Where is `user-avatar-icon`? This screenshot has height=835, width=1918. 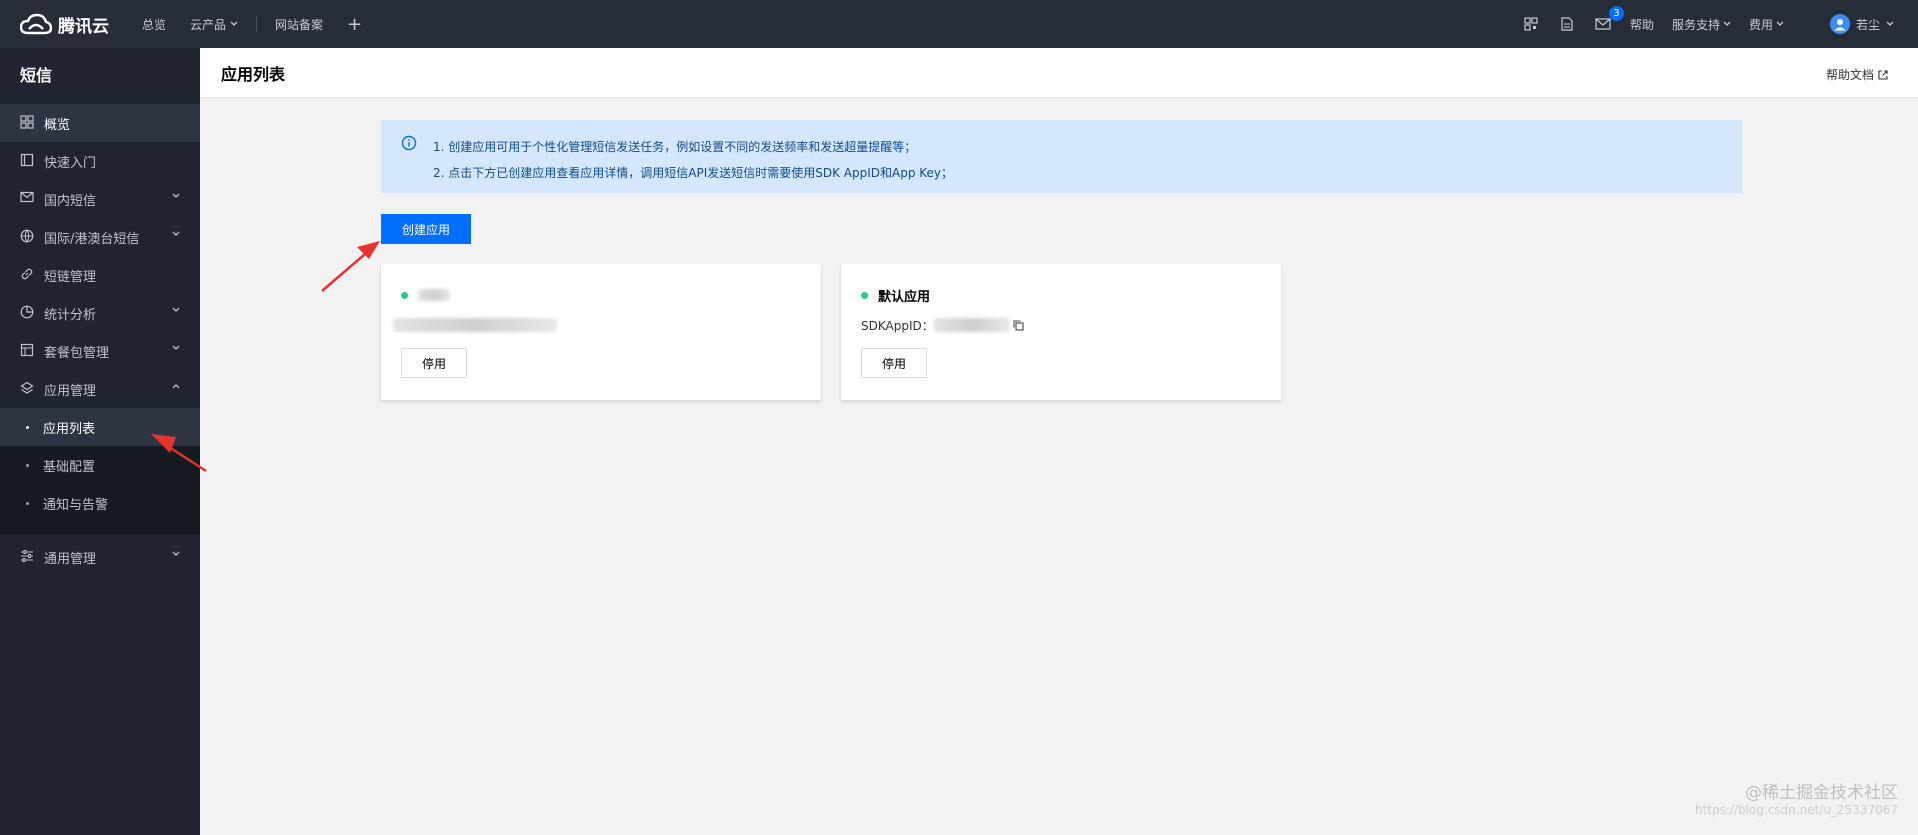
user-avatar-icon is located at coordinates (1839, 24).